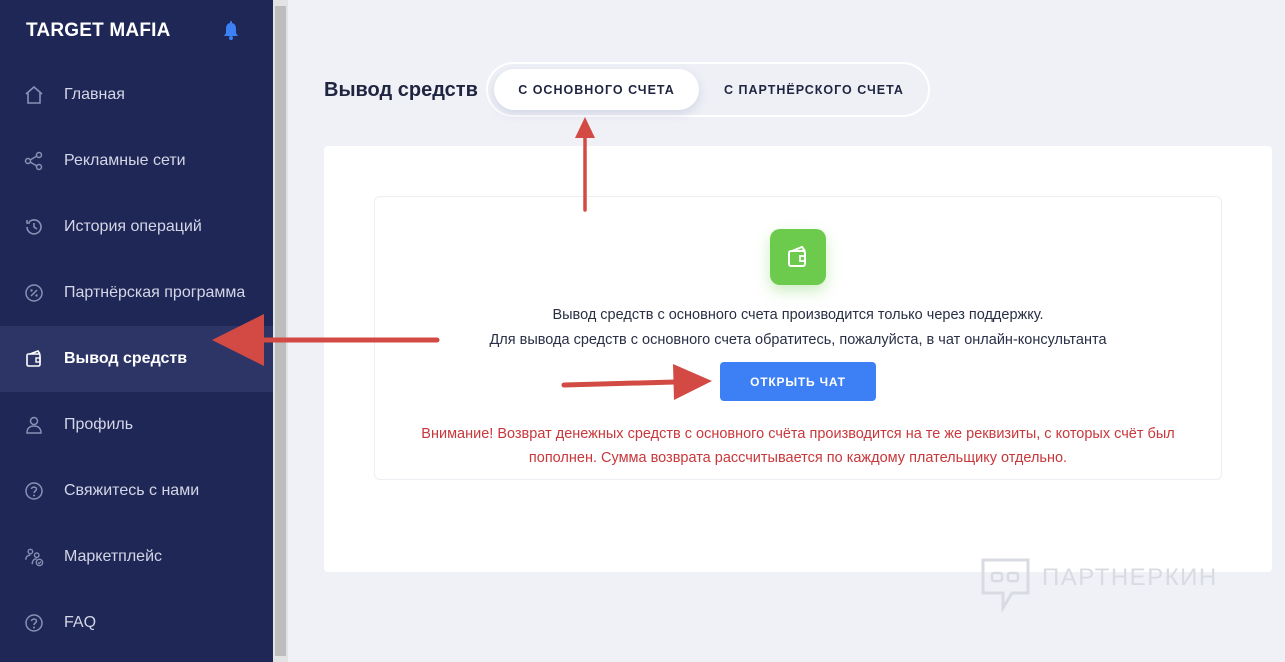  Describe the element at coordinates (798, 381) in the screenshot. I see `open-chat-button: ОТКРЫТЬ ЧАТ` at that location.